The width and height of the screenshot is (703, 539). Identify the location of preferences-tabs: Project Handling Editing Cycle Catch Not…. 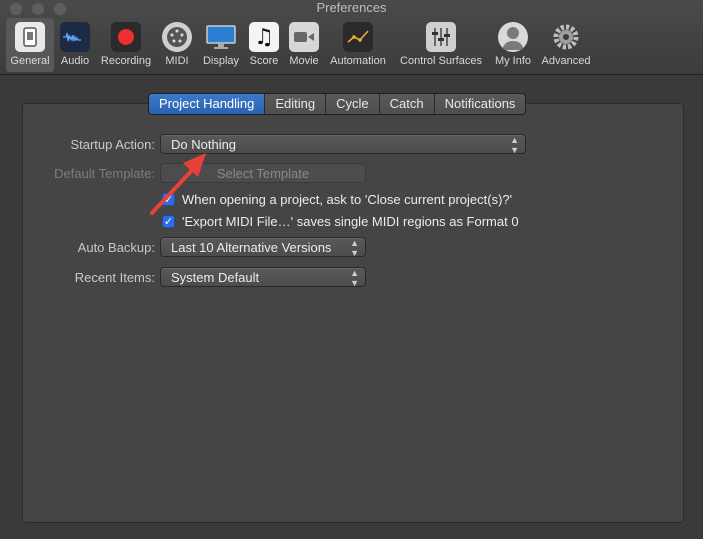
(337, 104).